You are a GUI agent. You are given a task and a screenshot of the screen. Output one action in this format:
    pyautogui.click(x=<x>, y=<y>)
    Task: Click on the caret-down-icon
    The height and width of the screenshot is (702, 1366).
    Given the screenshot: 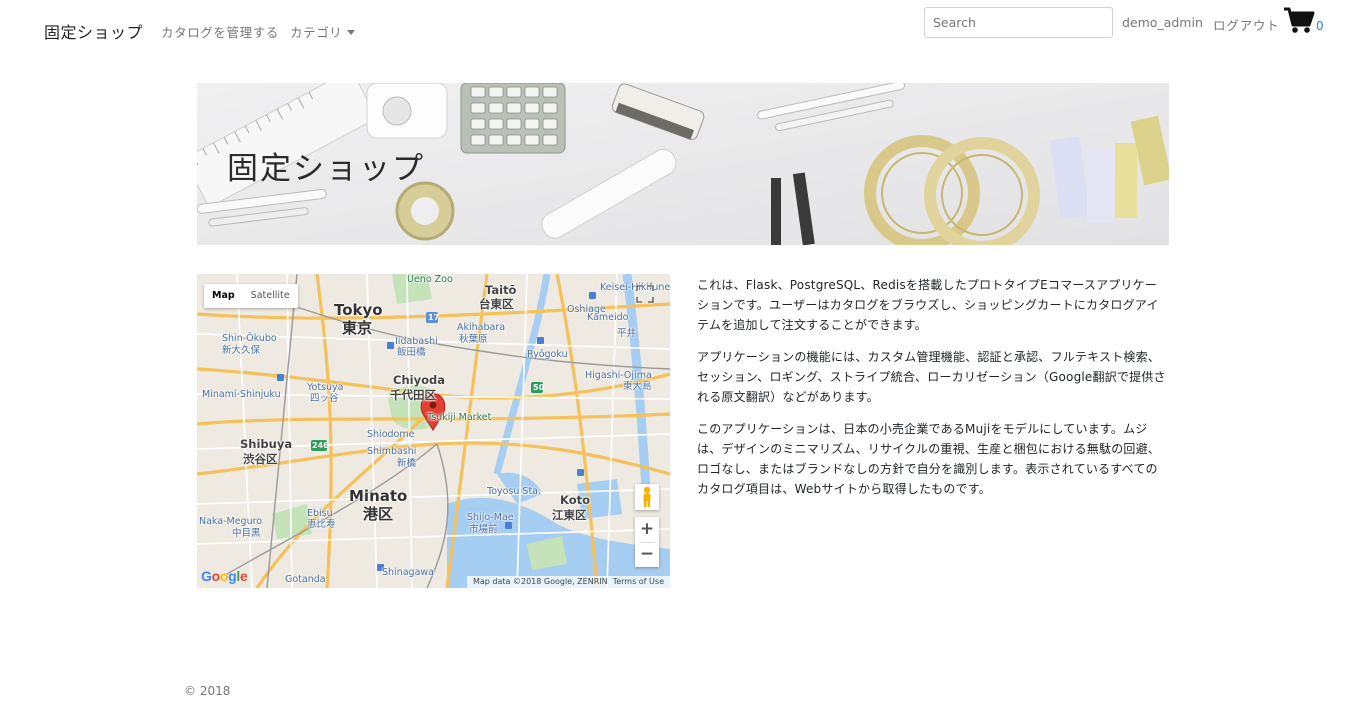 What is the action you would take?
    pyautogui.click(x=351, y=32)
    